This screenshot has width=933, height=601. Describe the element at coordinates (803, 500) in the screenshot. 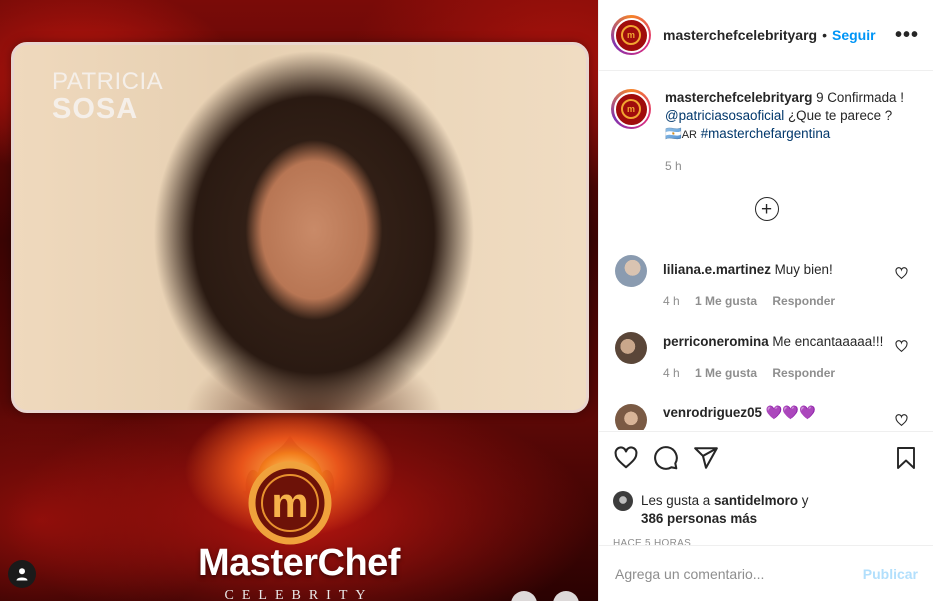

I see `likes-connector: y` at that location.